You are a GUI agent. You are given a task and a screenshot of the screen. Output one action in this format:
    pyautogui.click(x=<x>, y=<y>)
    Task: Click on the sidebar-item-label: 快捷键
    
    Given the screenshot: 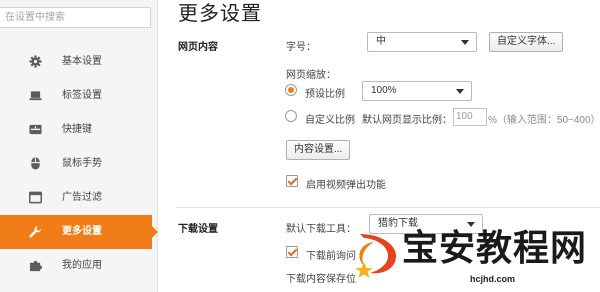 What is the action you would take?
    pyautogui.click(x=77, y=129)
    